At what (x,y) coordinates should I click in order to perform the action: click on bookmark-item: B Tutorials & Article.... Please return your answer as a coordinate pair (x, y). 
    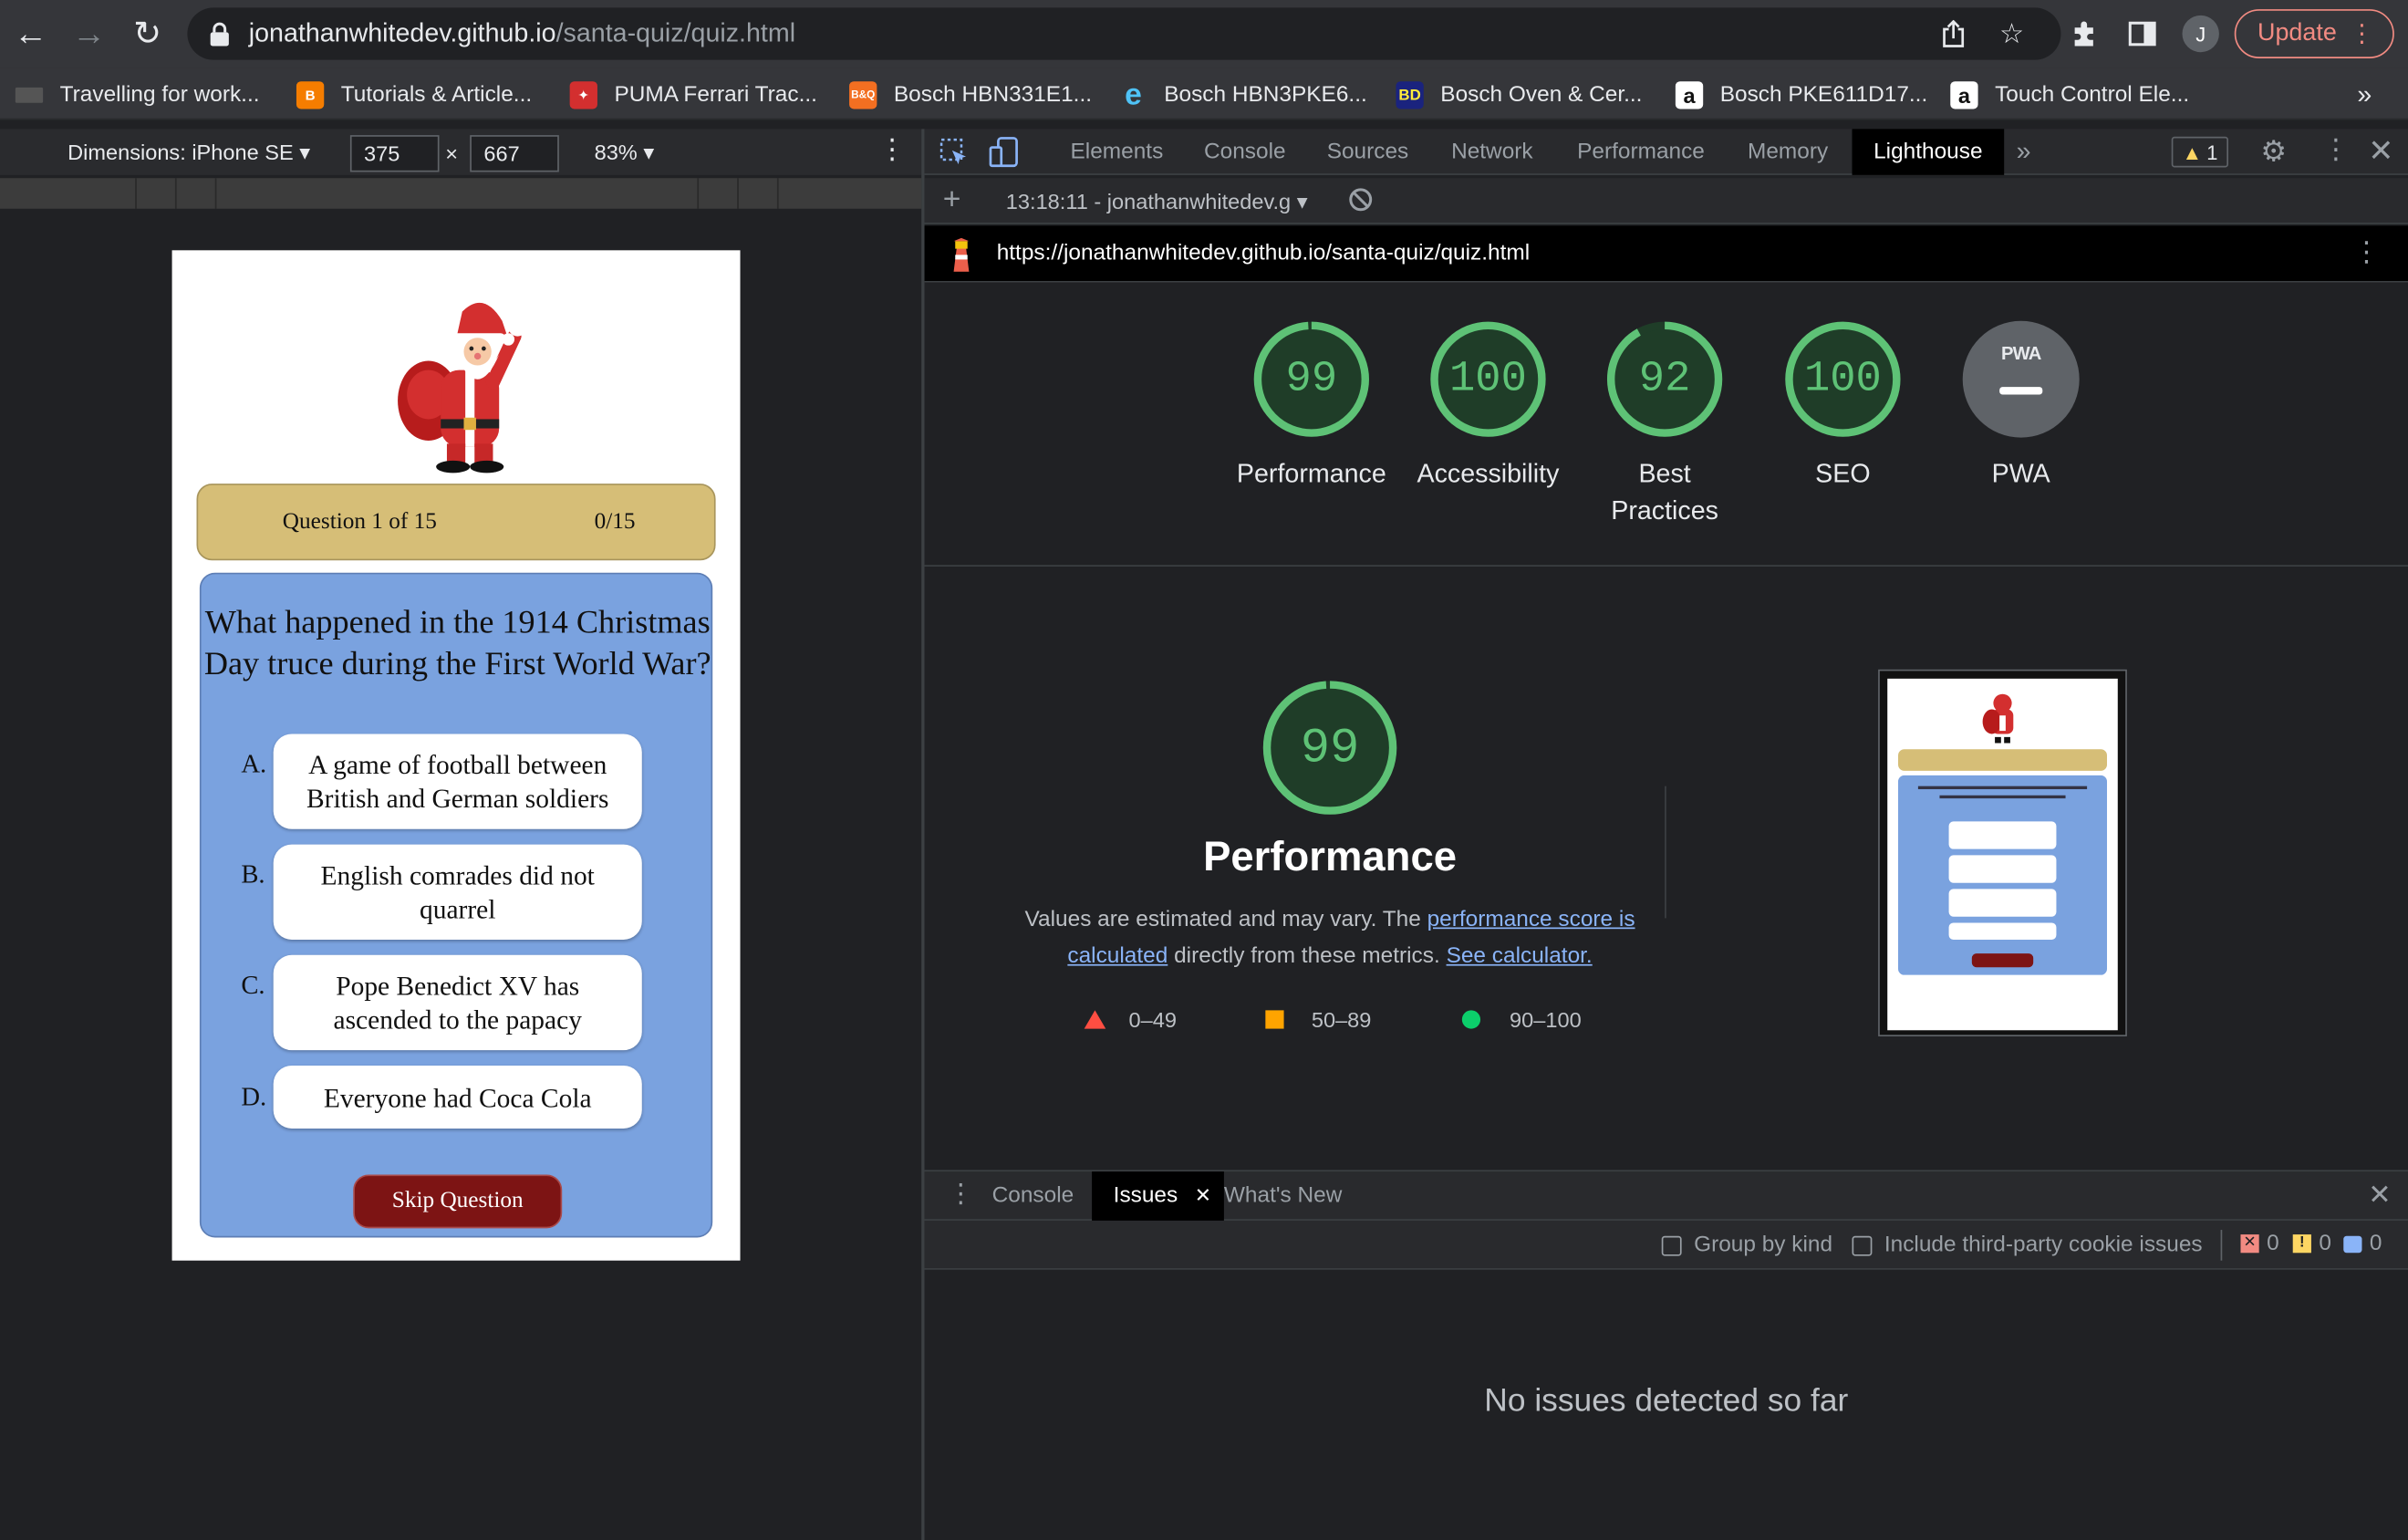
    Looking at the image, I should click on (414, 95).